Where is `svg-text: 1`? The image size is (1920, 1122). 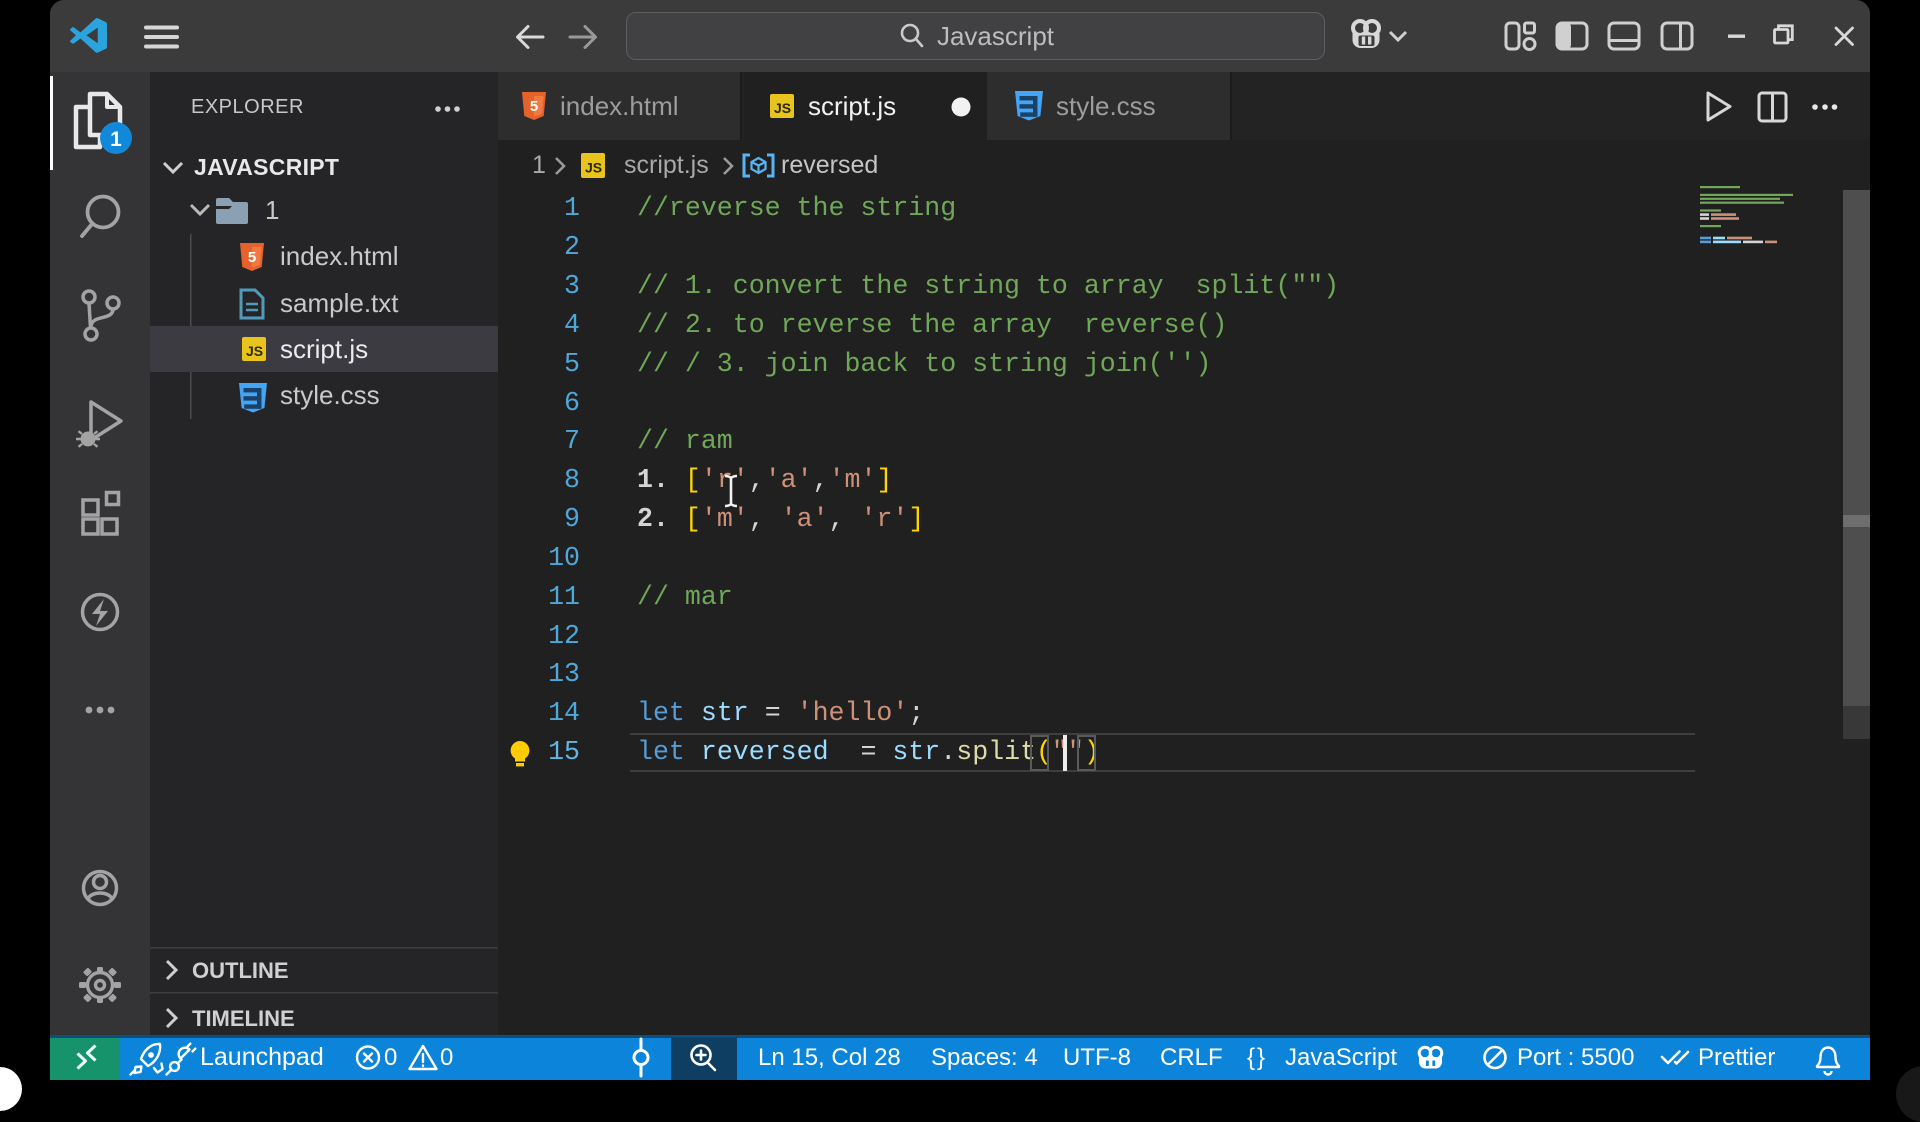 svg-text: 1 is located at coordinates (116, 139).